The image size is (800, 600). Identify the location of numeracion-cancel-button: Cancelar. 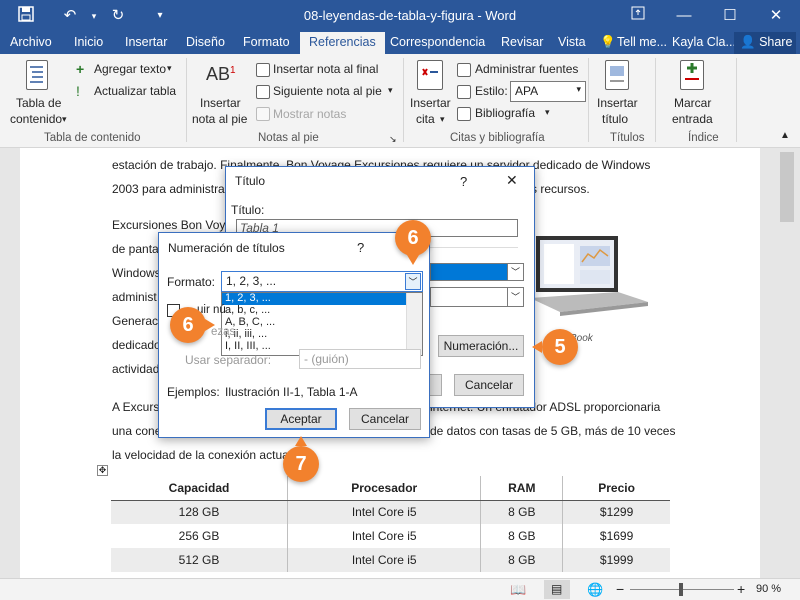
(385, 419).